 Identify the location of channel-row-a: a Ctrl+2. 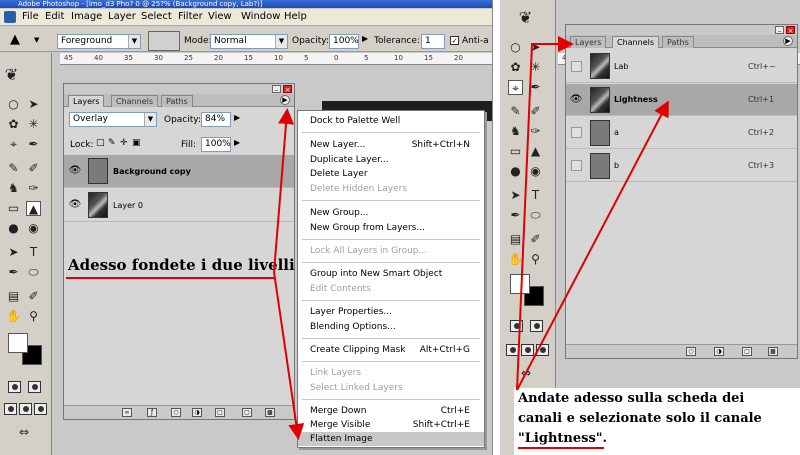
(681, 133).